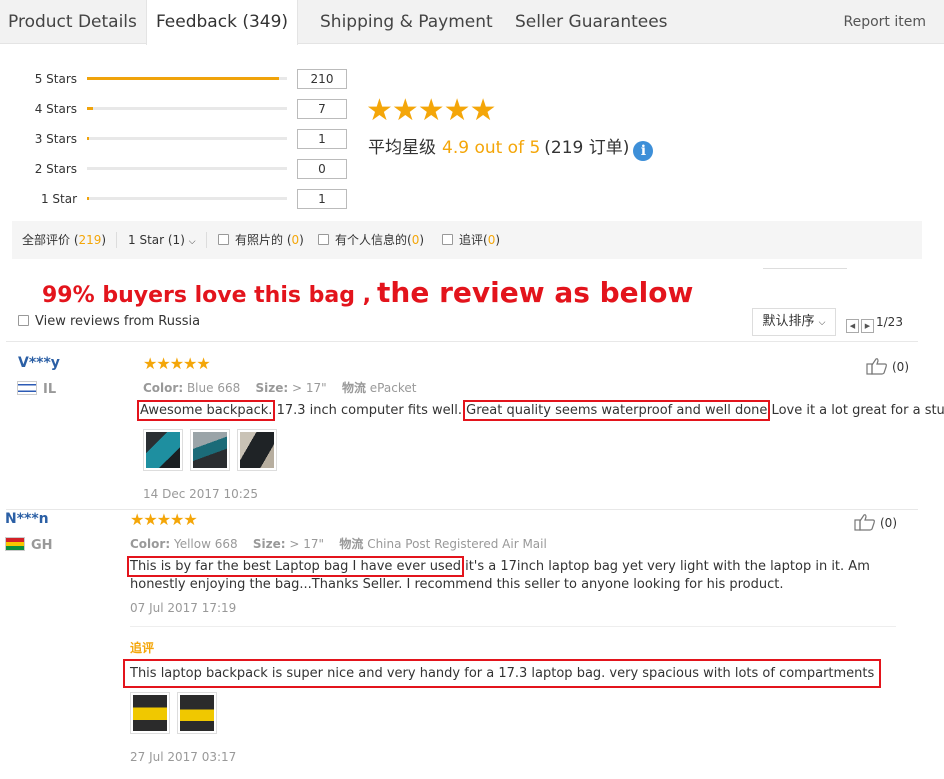 The height and width of the screenshot is (779, 944). What do you see at coordinates (473, 240) in the screenshot?
I see `filter-followup-label: 追评(` at bounding box center [473, 240].